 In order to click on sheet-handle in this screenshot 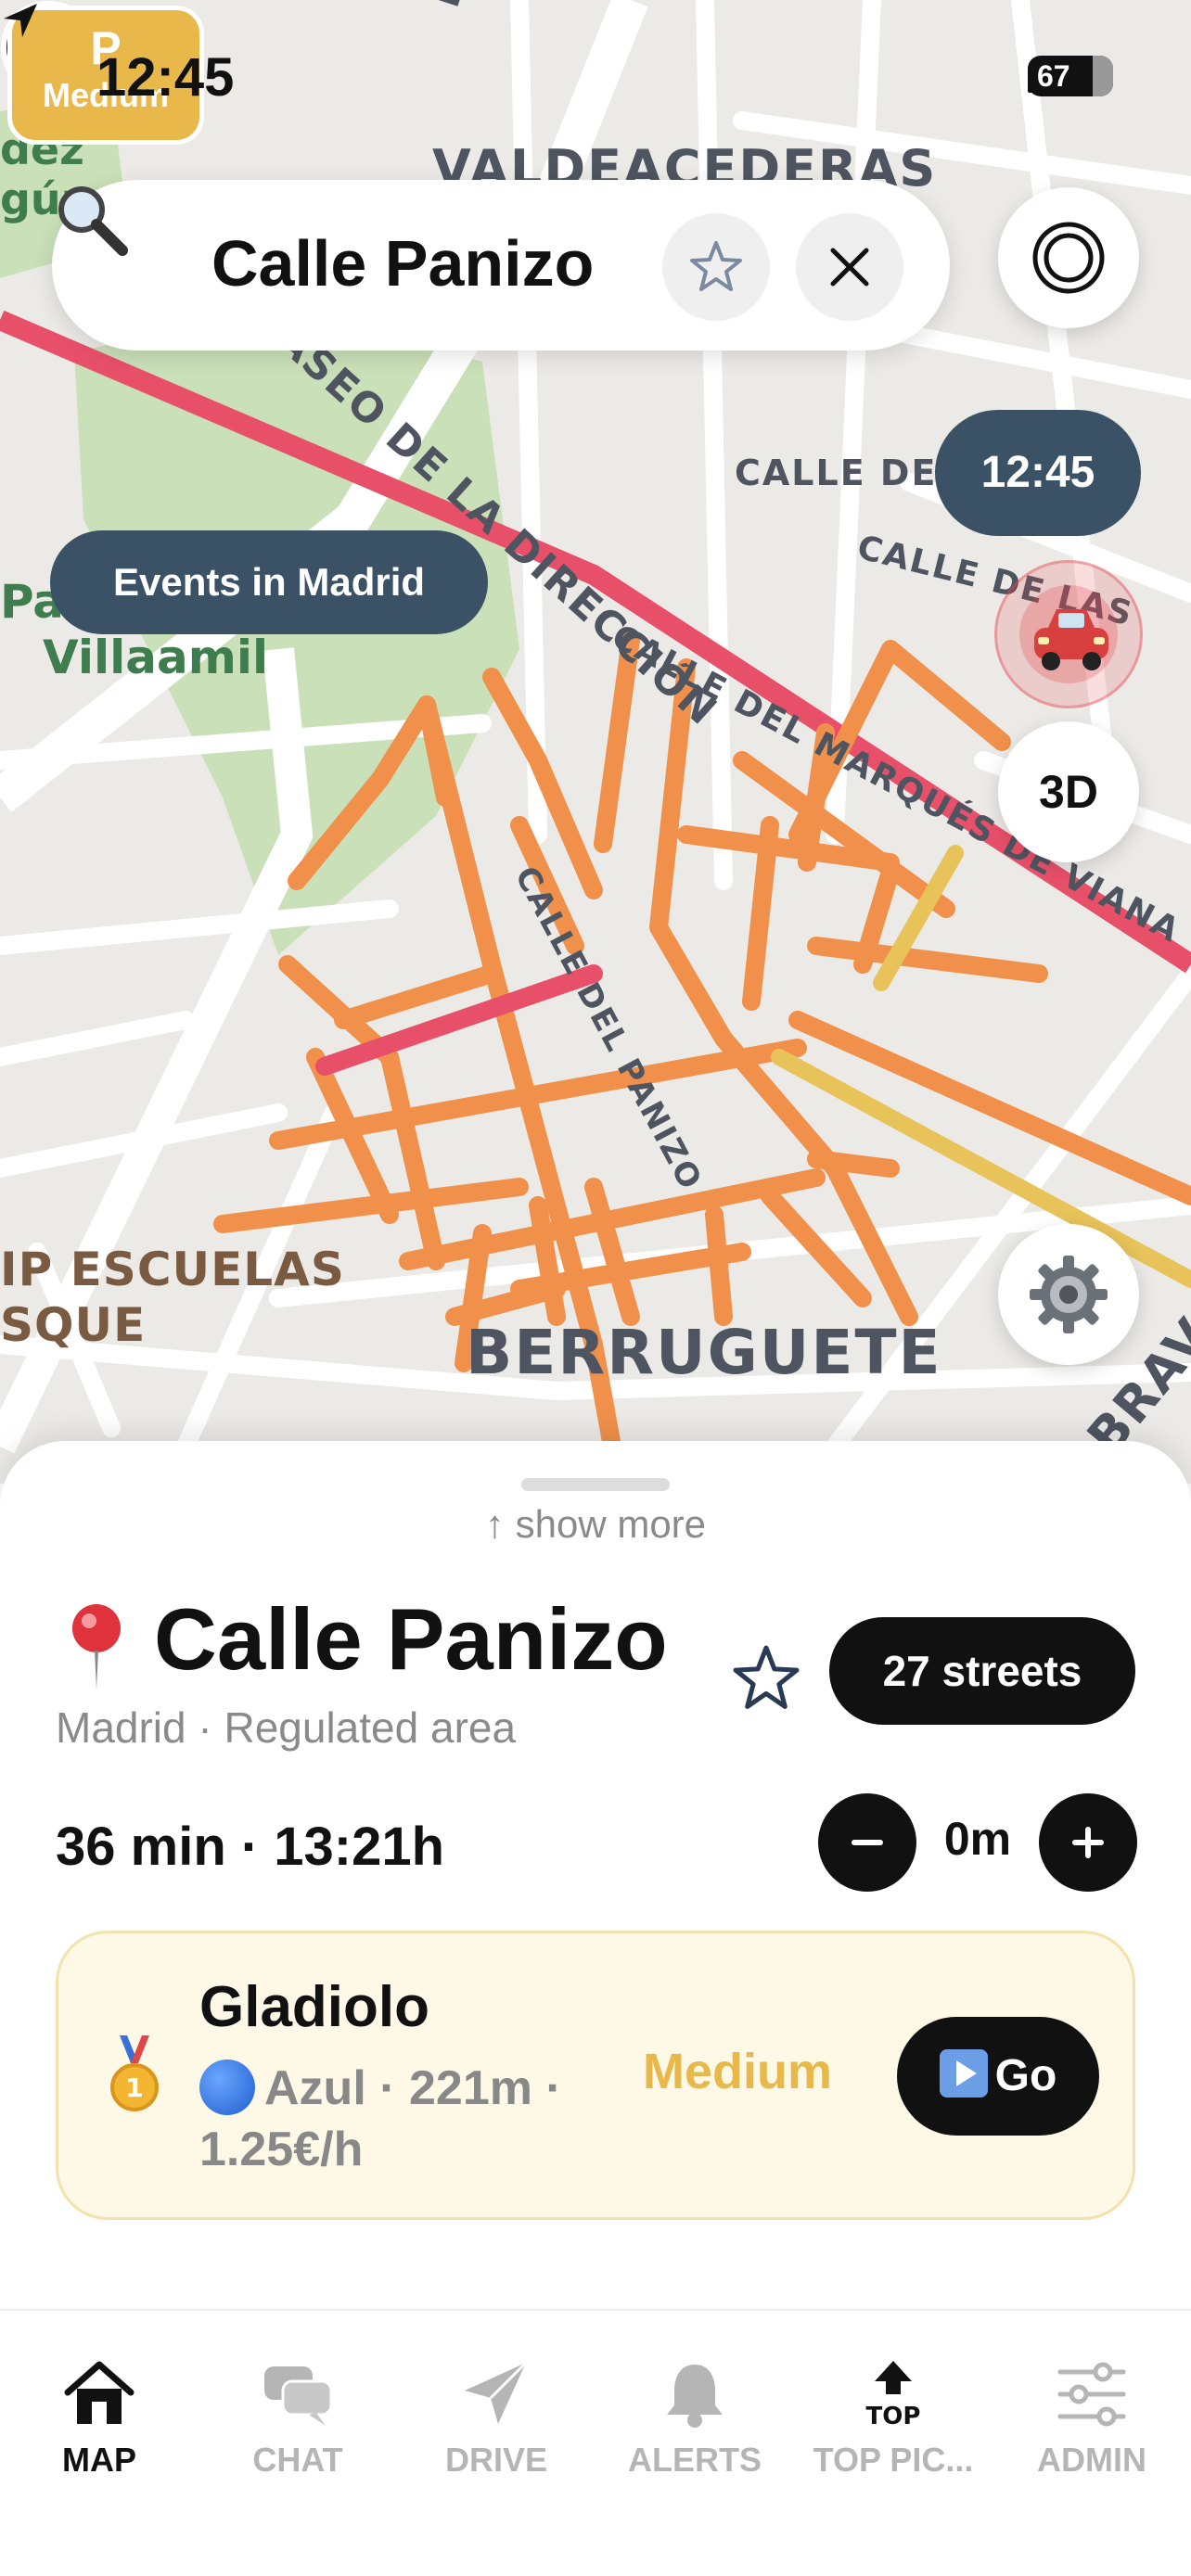, I will do `click(595, 1485)`.